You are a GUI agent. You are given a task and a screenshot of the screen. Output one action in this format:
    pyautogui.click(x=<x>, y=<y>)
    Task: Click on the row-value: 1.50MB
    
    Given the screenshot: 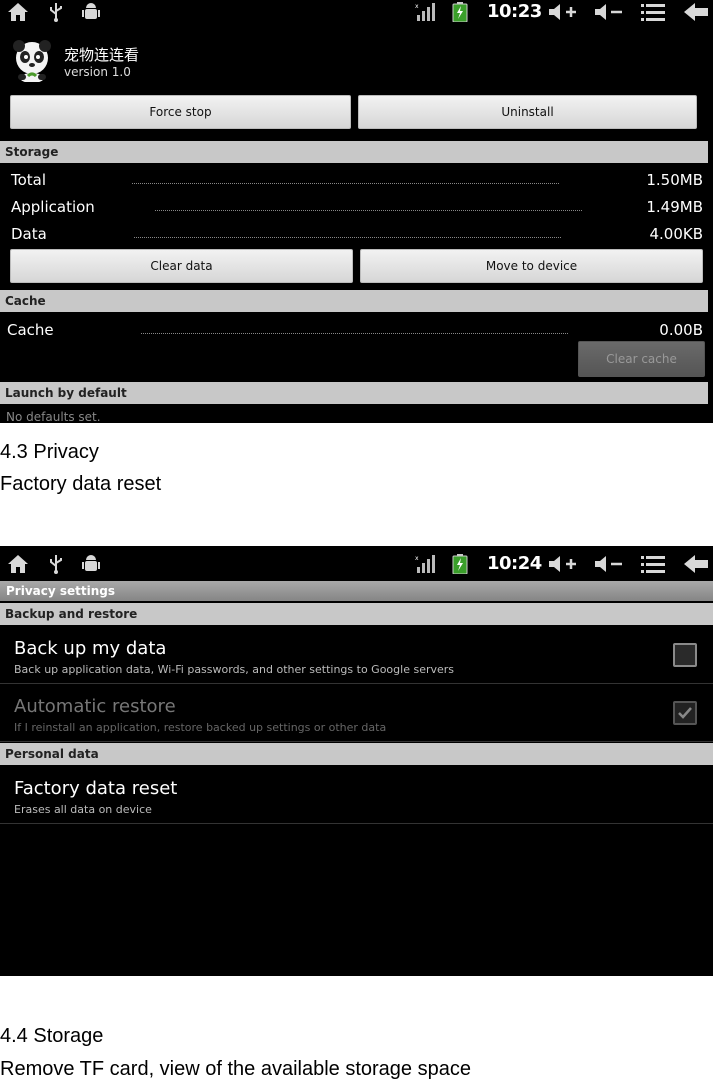 What is the action you would take?
    pyautogui.click(x=674, y=180)
    